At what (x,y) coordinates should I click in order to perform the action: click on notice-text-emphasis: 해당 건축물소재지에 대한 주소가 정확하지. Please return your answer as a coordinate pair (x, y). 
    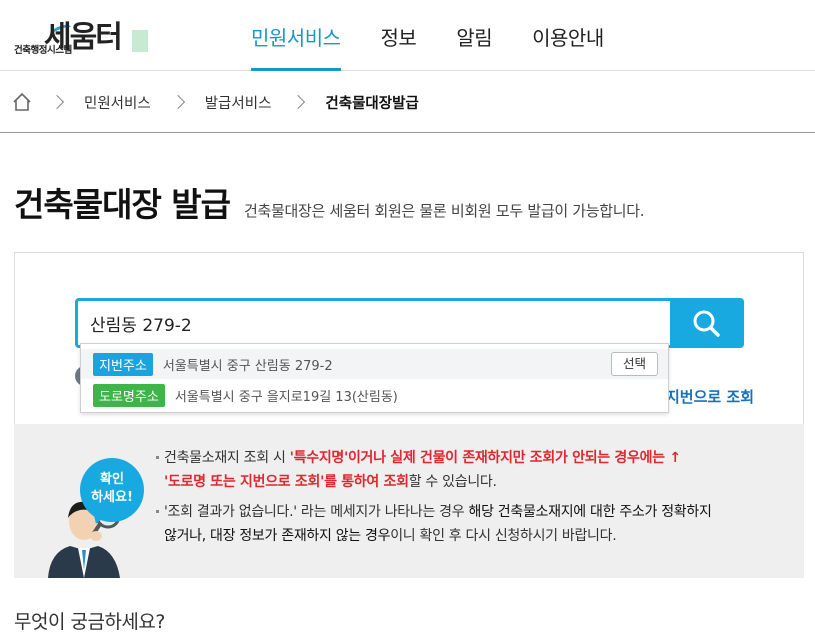
    Looking at the image, I should click on (590, 512).